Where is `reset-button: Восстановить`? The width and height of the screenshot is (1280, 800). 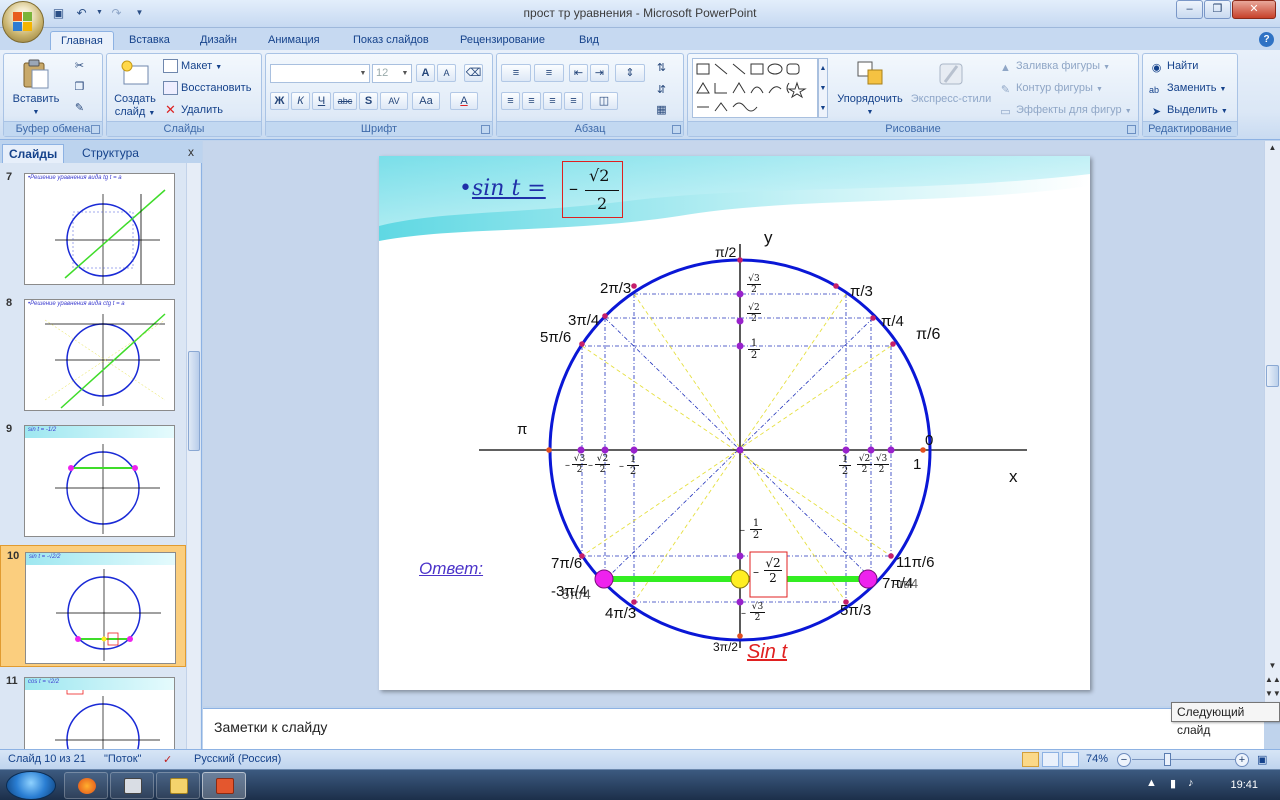
reset-button: Восстановить is located at coordinates (207, 88).